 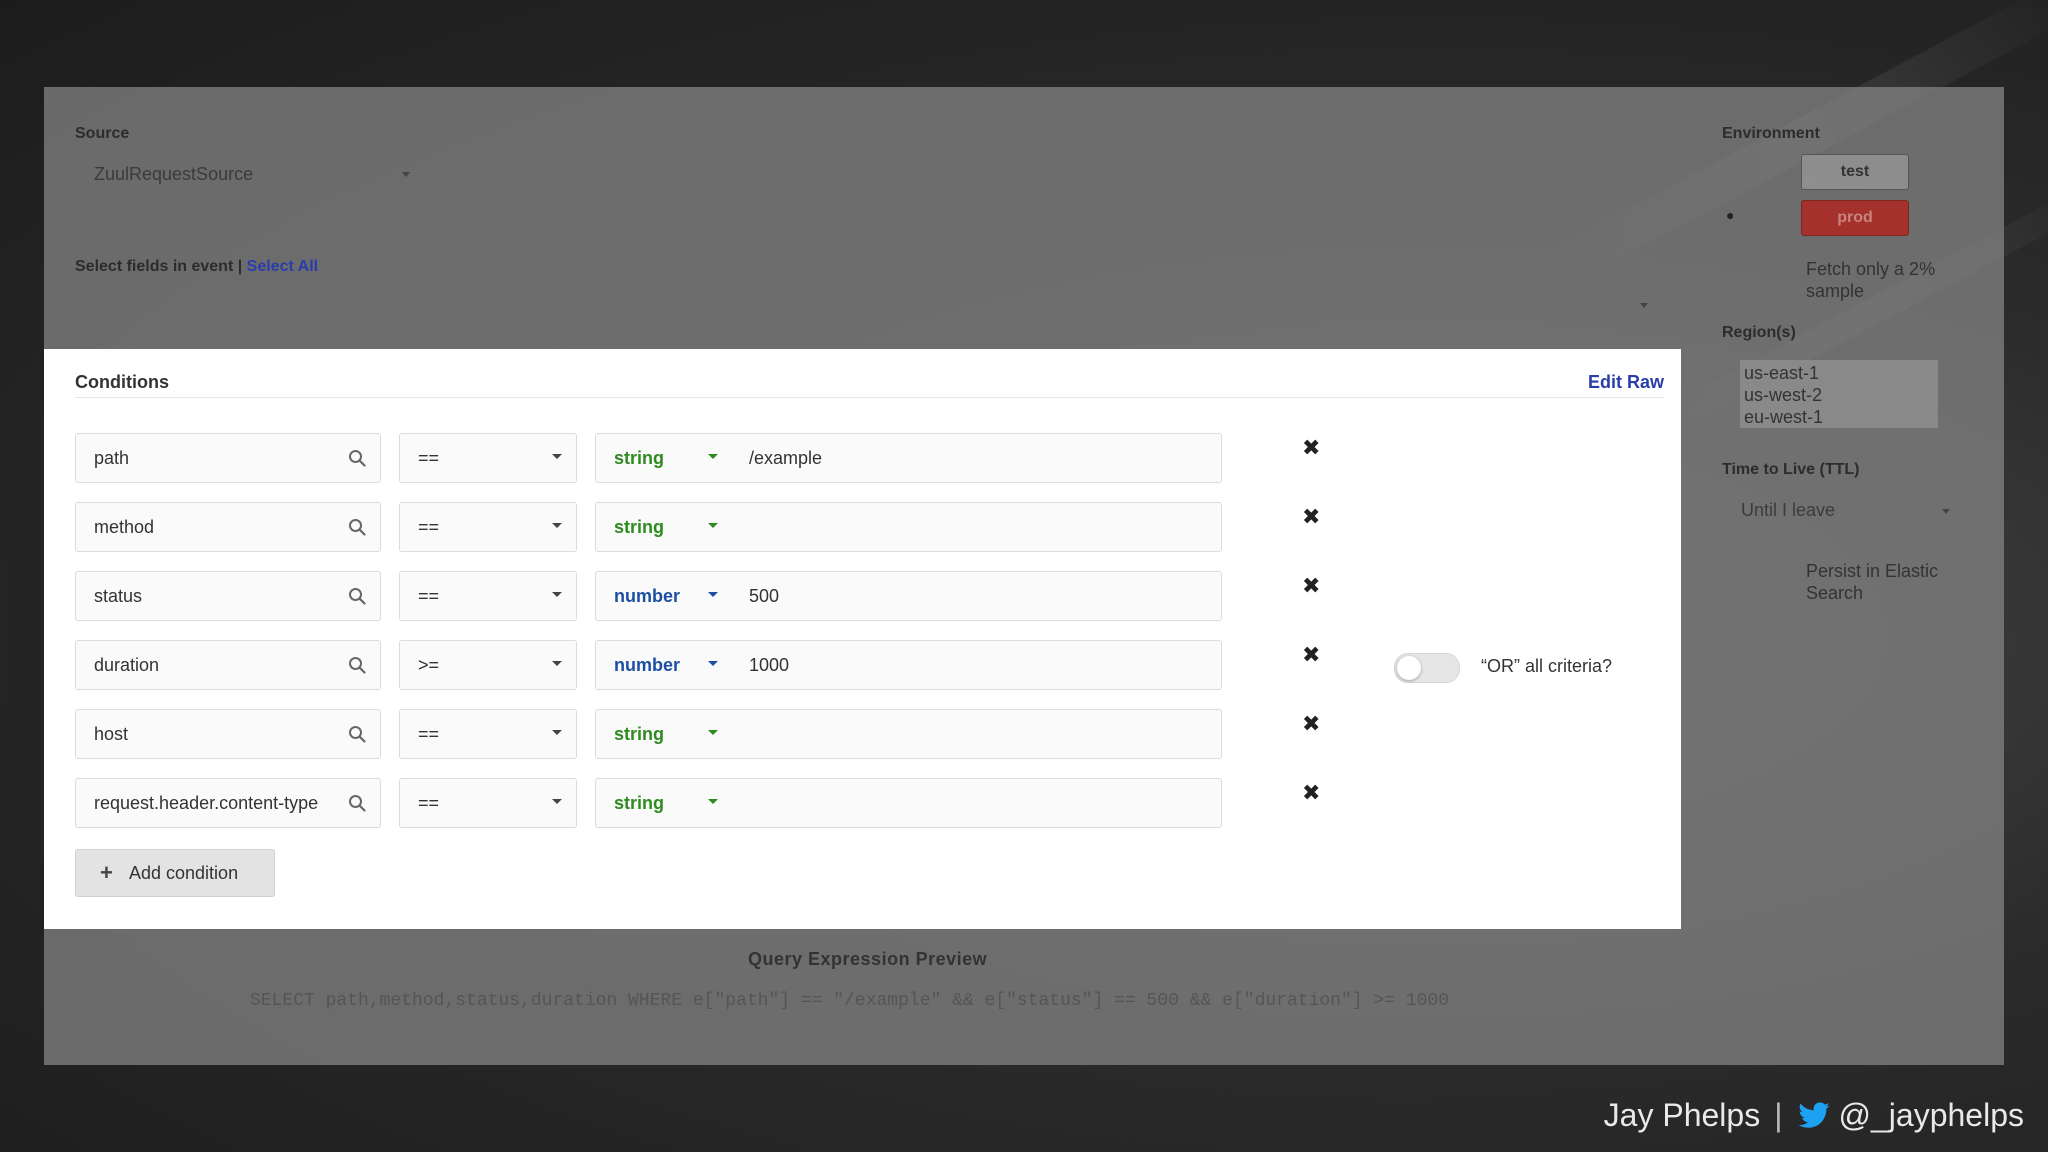 I want to click on query-preview-title: Query Expression Preview, so click(x=868, y=959).